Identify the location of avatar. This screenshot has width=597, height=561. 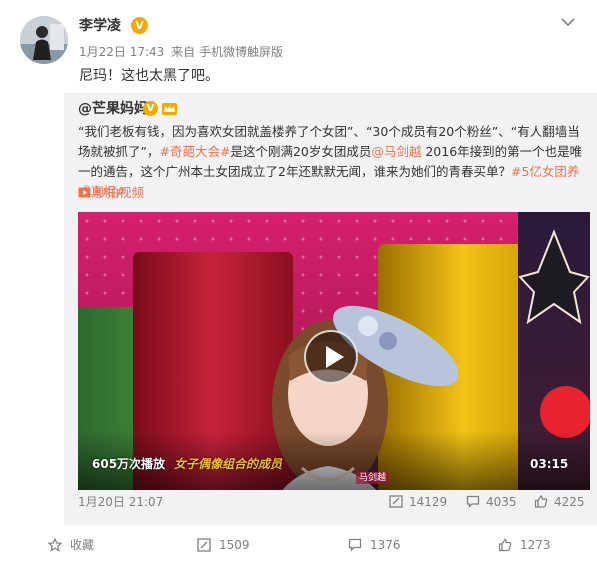
(44, 40).